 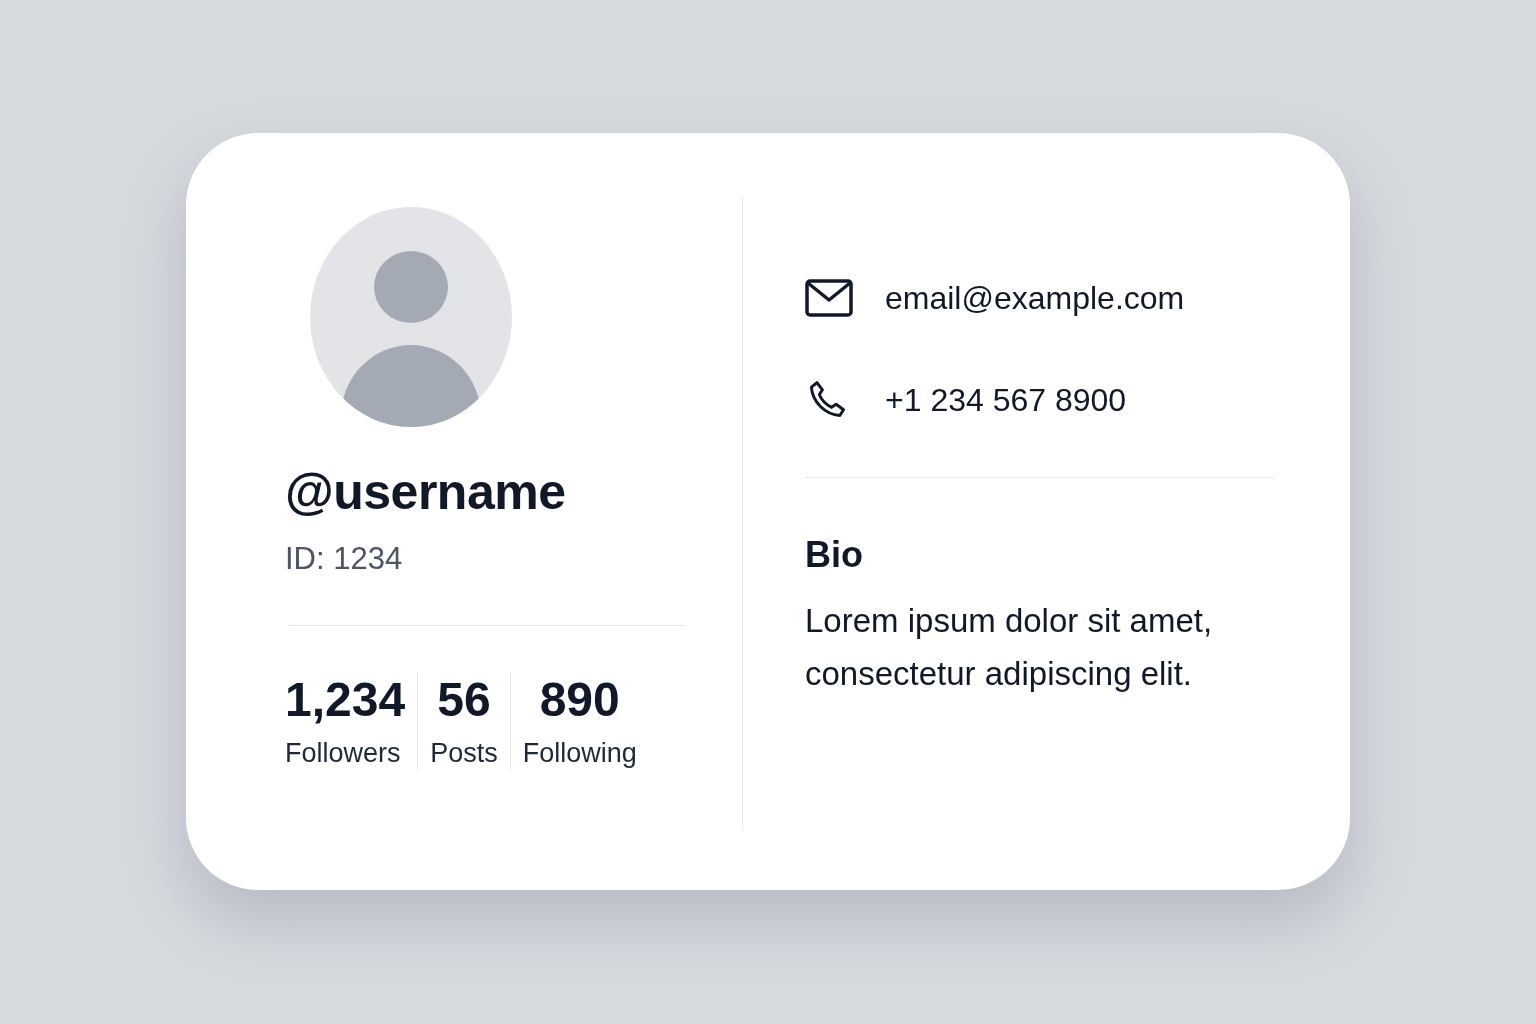 I want to click on bio-heading: Bio, so click(x=834, y=555).